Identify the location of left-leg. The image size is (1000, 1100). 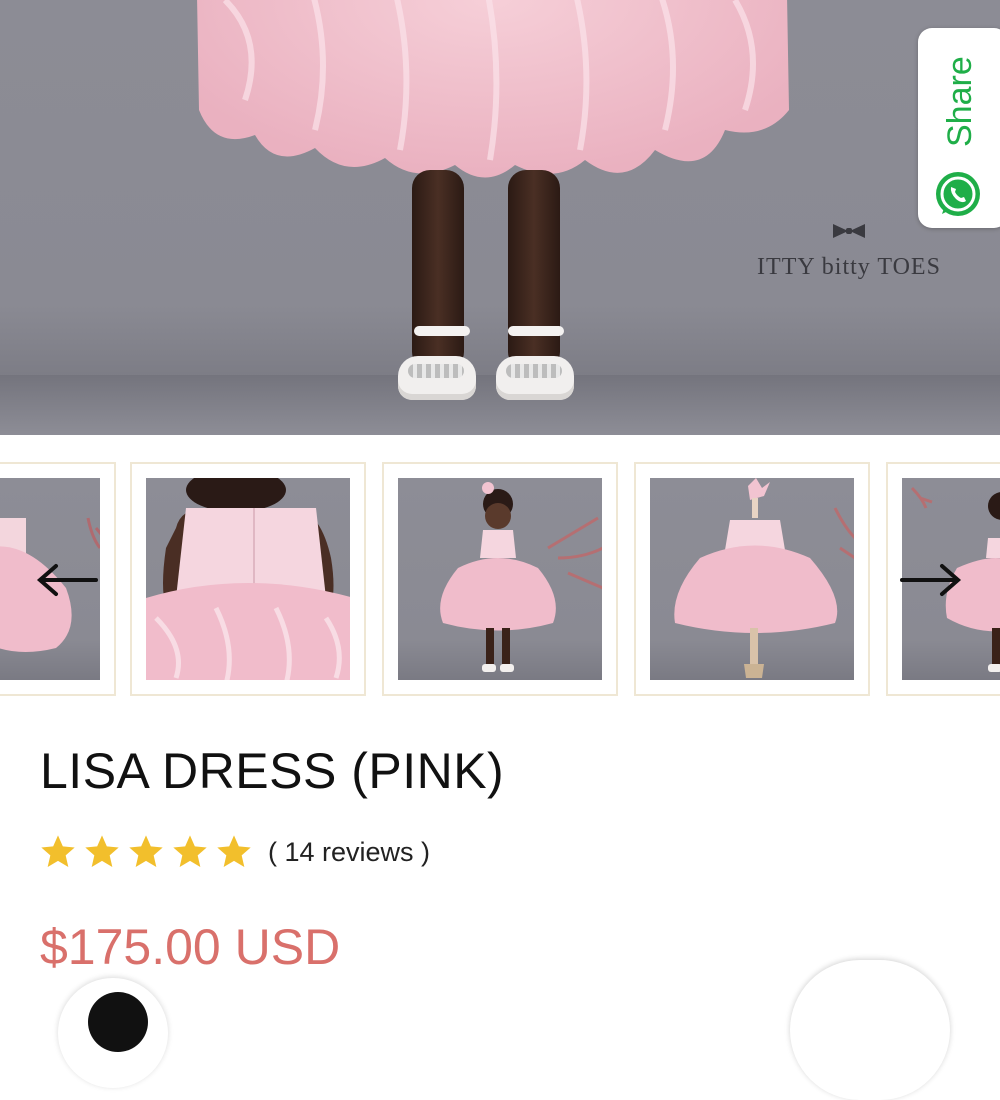
(438, 270).